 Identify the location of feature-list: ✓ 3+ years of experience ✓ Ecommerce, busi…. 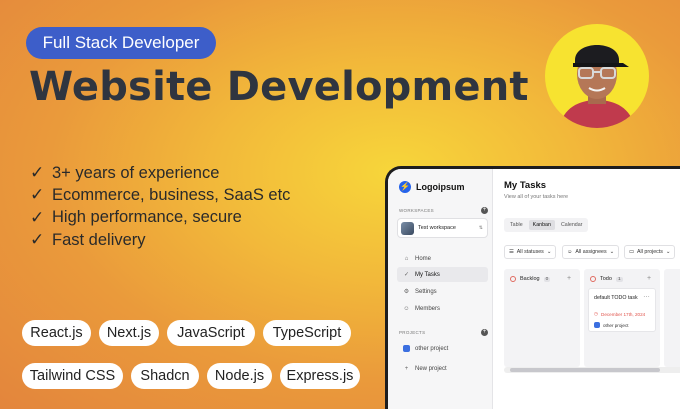
(160, 206).